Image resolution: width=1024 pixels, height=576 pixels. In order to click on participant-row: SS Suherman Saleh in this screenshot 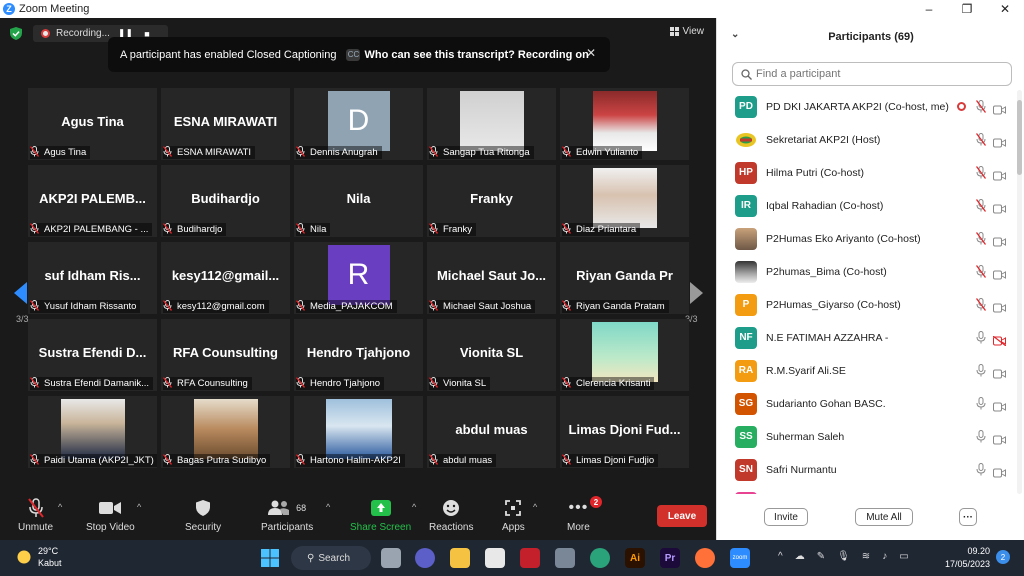, I will do `click(867, 436)`.